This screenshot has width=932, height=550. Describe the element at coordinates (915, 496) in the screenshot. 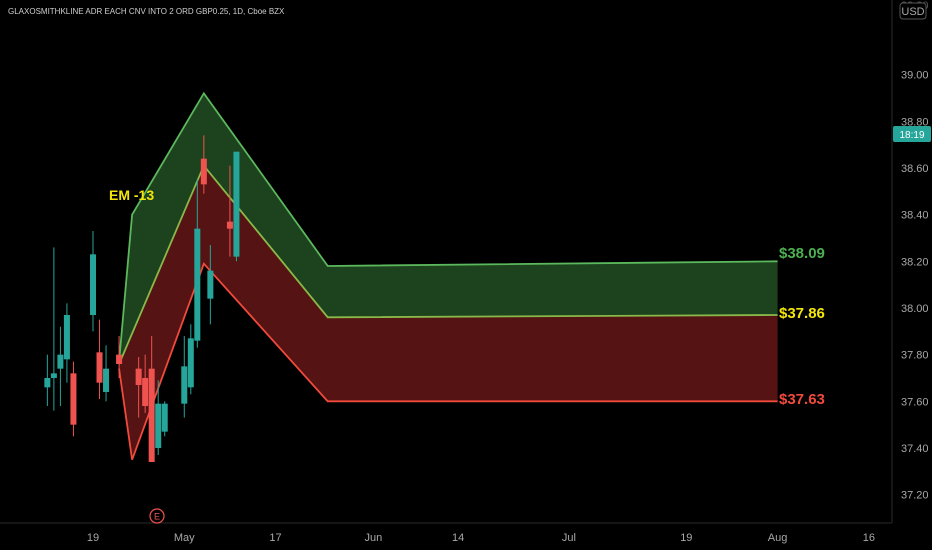

I see `y-tick-label: 37.20` at that location.